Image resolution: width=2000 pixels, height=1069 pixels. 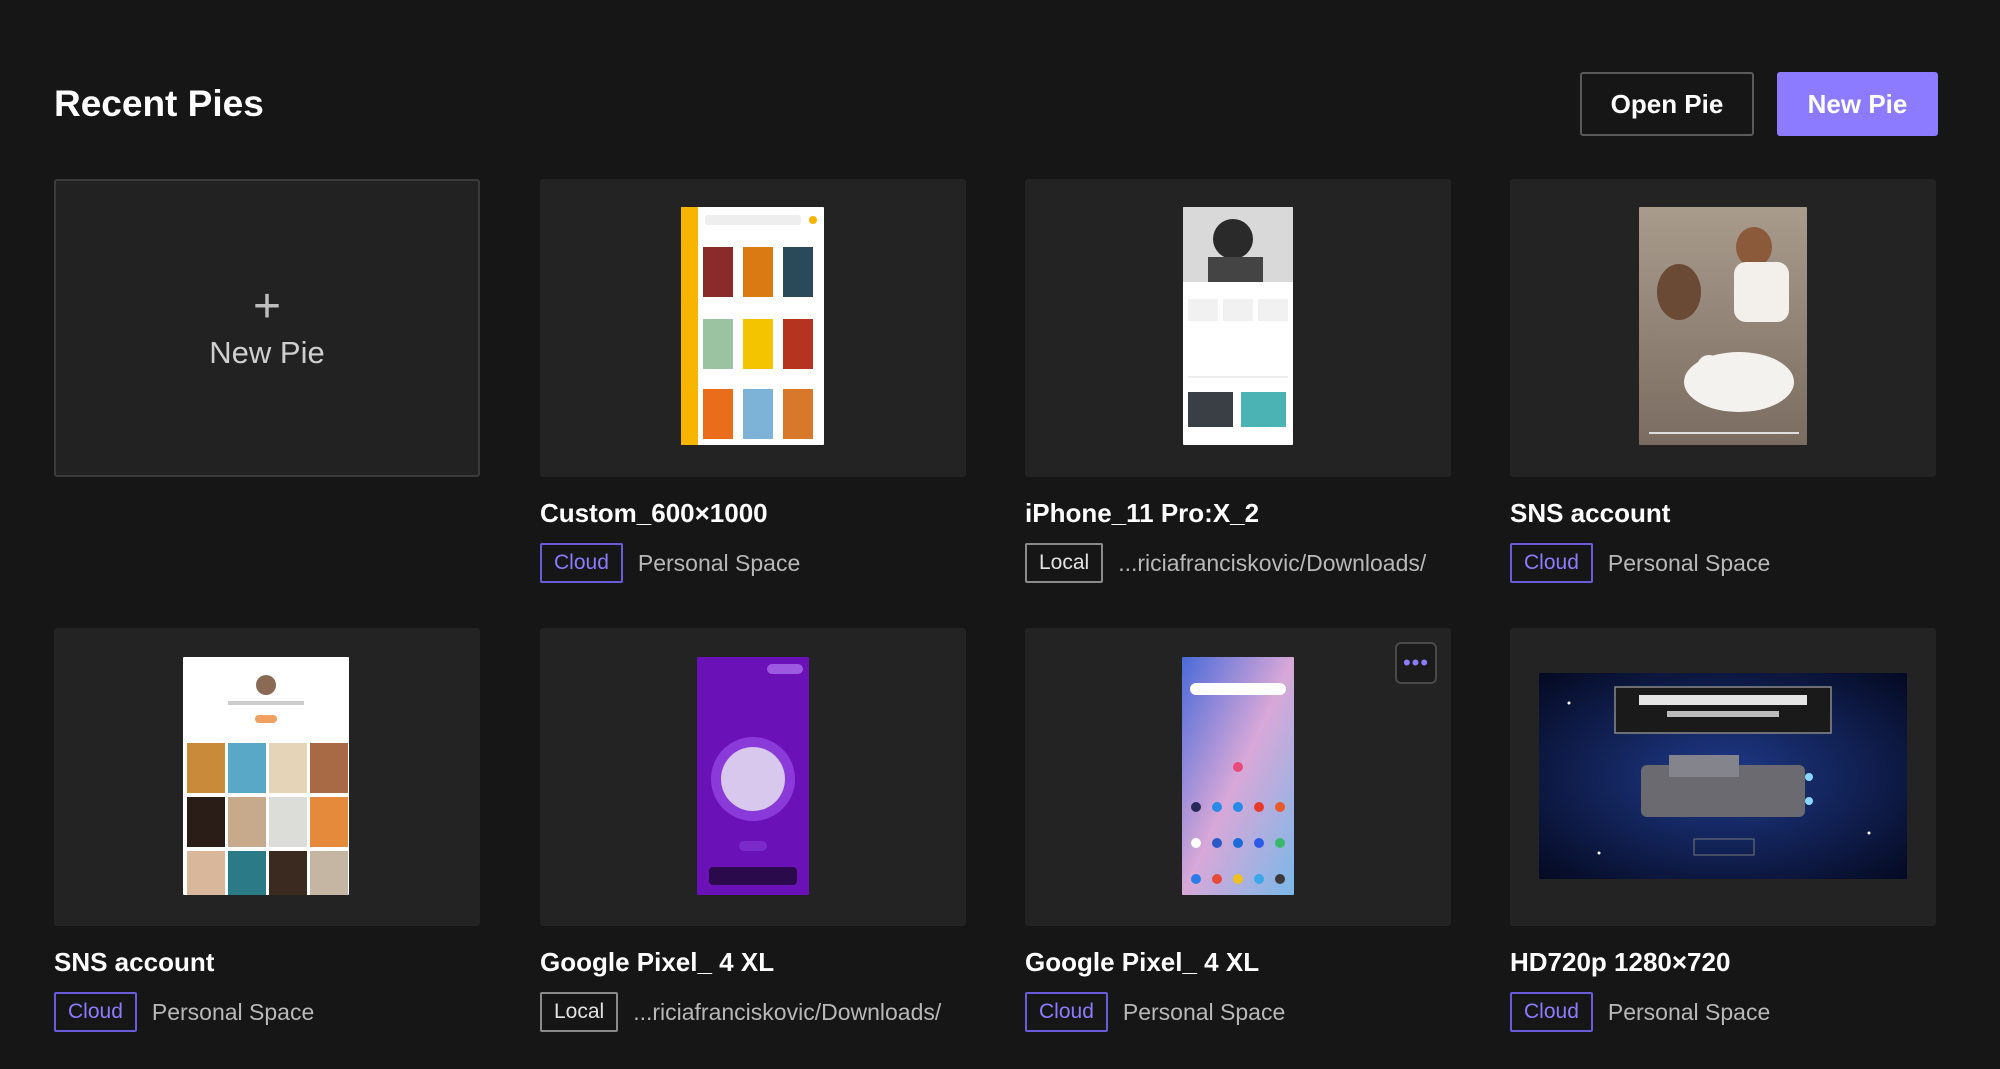 What do you see at coordinates (1142, 513) in the screenshot?
I see `pie-name: iPhone_11 Pro:X_2` at bounding box center [1142, 513].